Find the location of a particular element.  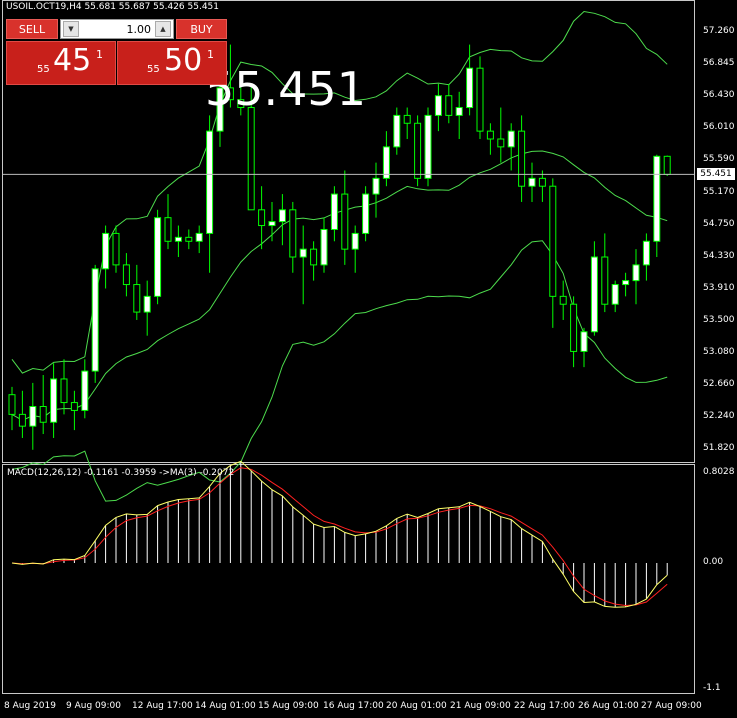

time-axis-label: 15 Aug 09:00 is located at coordinates (288, 706).